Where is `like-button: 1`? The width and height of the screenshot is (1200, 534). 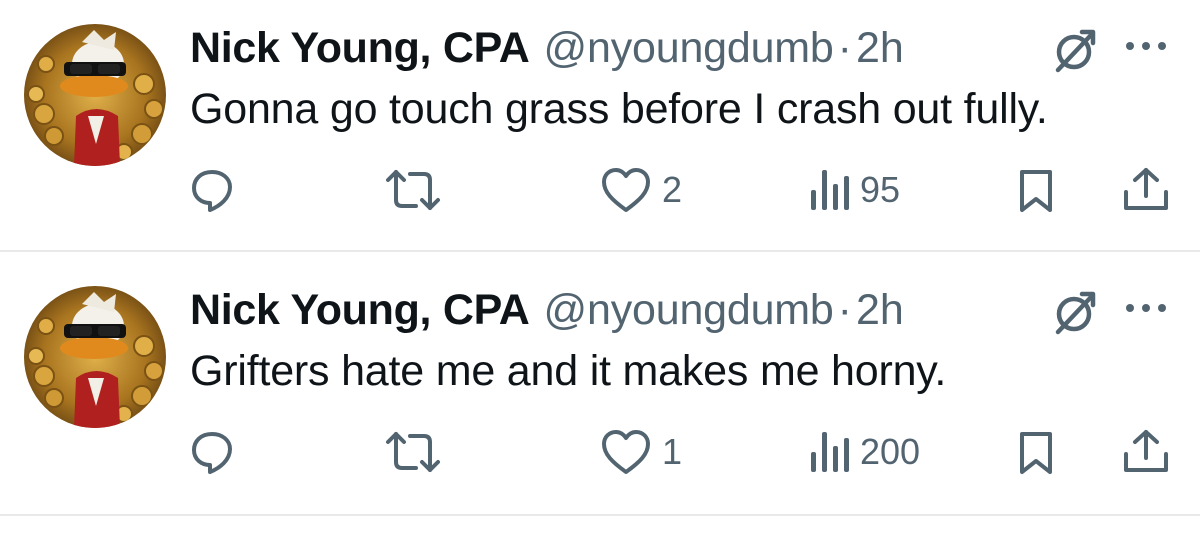
like-button: 1 is located at coordinates (641, 452).